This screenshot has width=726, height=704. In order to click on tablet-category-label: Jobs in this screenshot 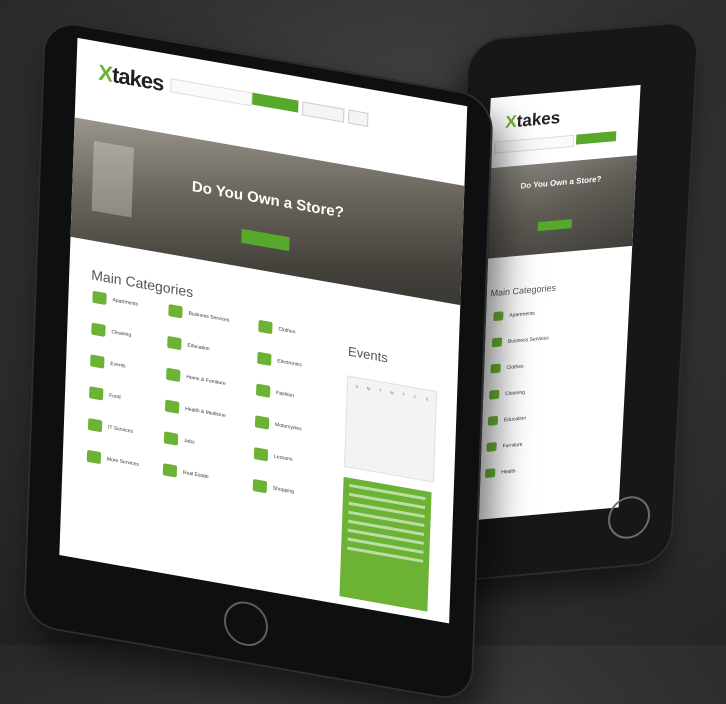, I will do `click(189, 441)`.